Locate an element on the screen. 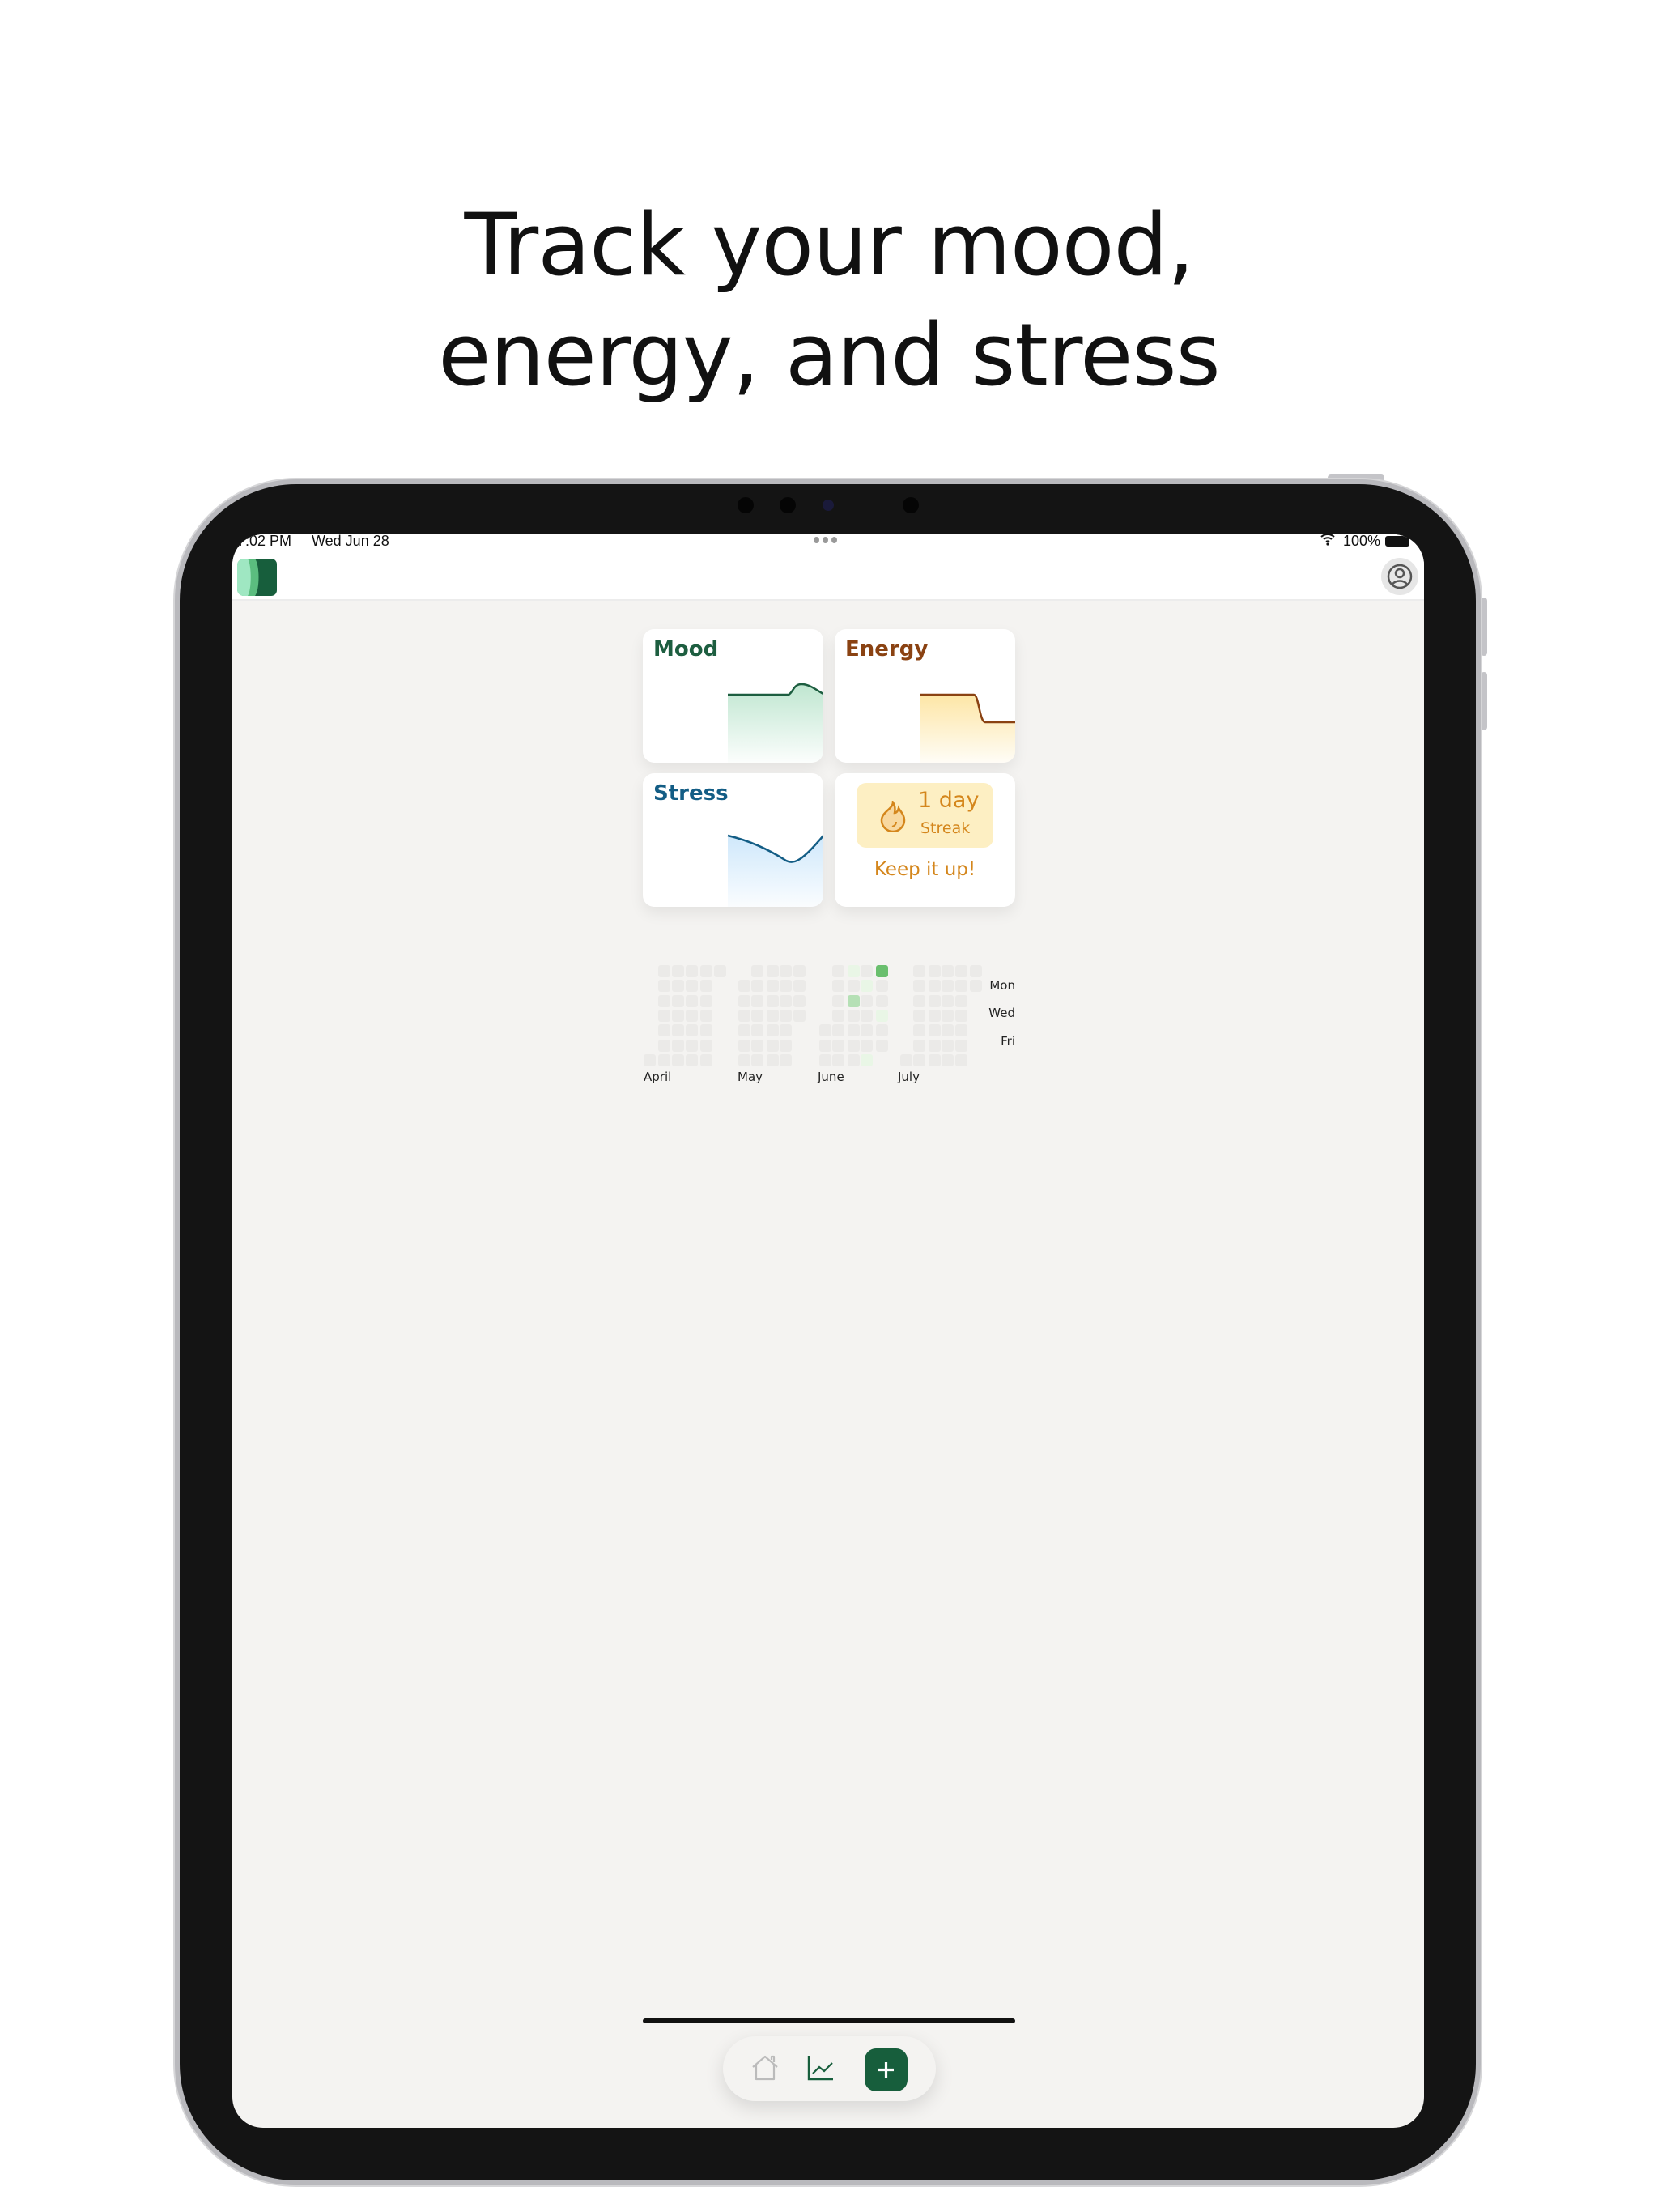 Image resolution: width=1658 pixels, height=2212 pixels. battery-icon is located at coordinates (1397, 542).